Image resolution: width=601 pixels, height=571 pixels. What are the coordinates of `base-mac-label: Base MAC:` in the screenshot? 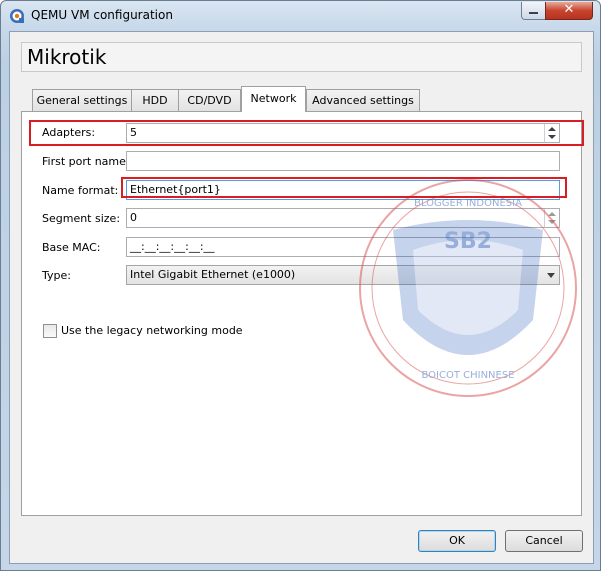 It's located at (71, 247).